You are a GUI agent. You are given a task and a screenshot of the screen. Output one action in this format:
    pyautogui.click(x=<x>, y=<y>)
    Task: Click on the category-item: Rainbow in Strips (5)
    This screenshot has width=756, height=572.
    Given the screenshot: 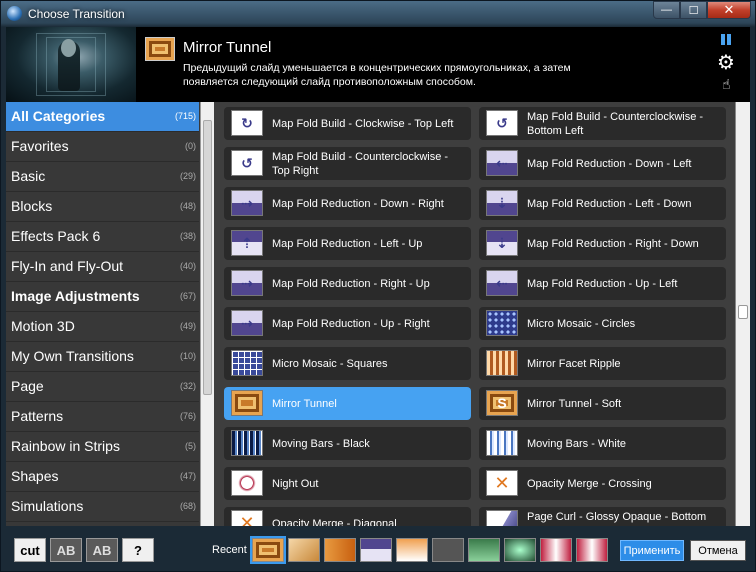 What is the action you would take?
    pyautogui.click(x=102, y=447)
    